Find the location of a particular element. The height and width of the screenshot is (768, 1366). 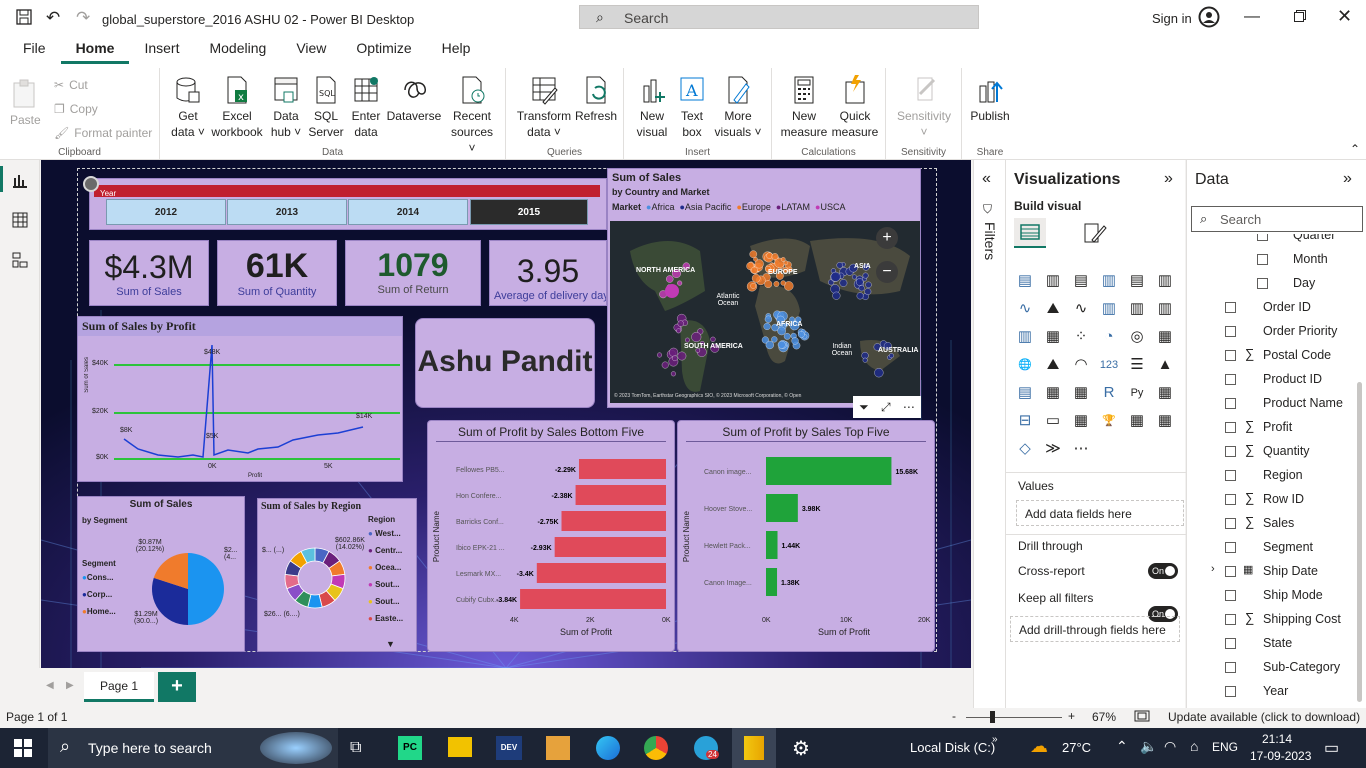

quick-measure-button: Quick measure is located at coordinates (855, 107).